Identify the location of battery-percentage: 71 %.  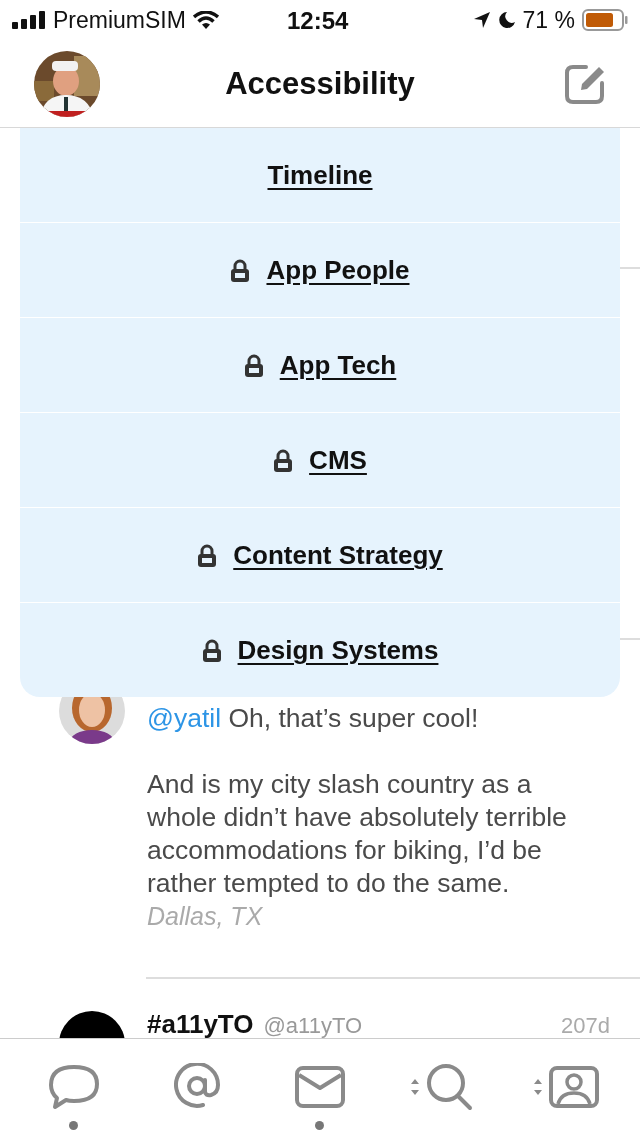
(548, 20).